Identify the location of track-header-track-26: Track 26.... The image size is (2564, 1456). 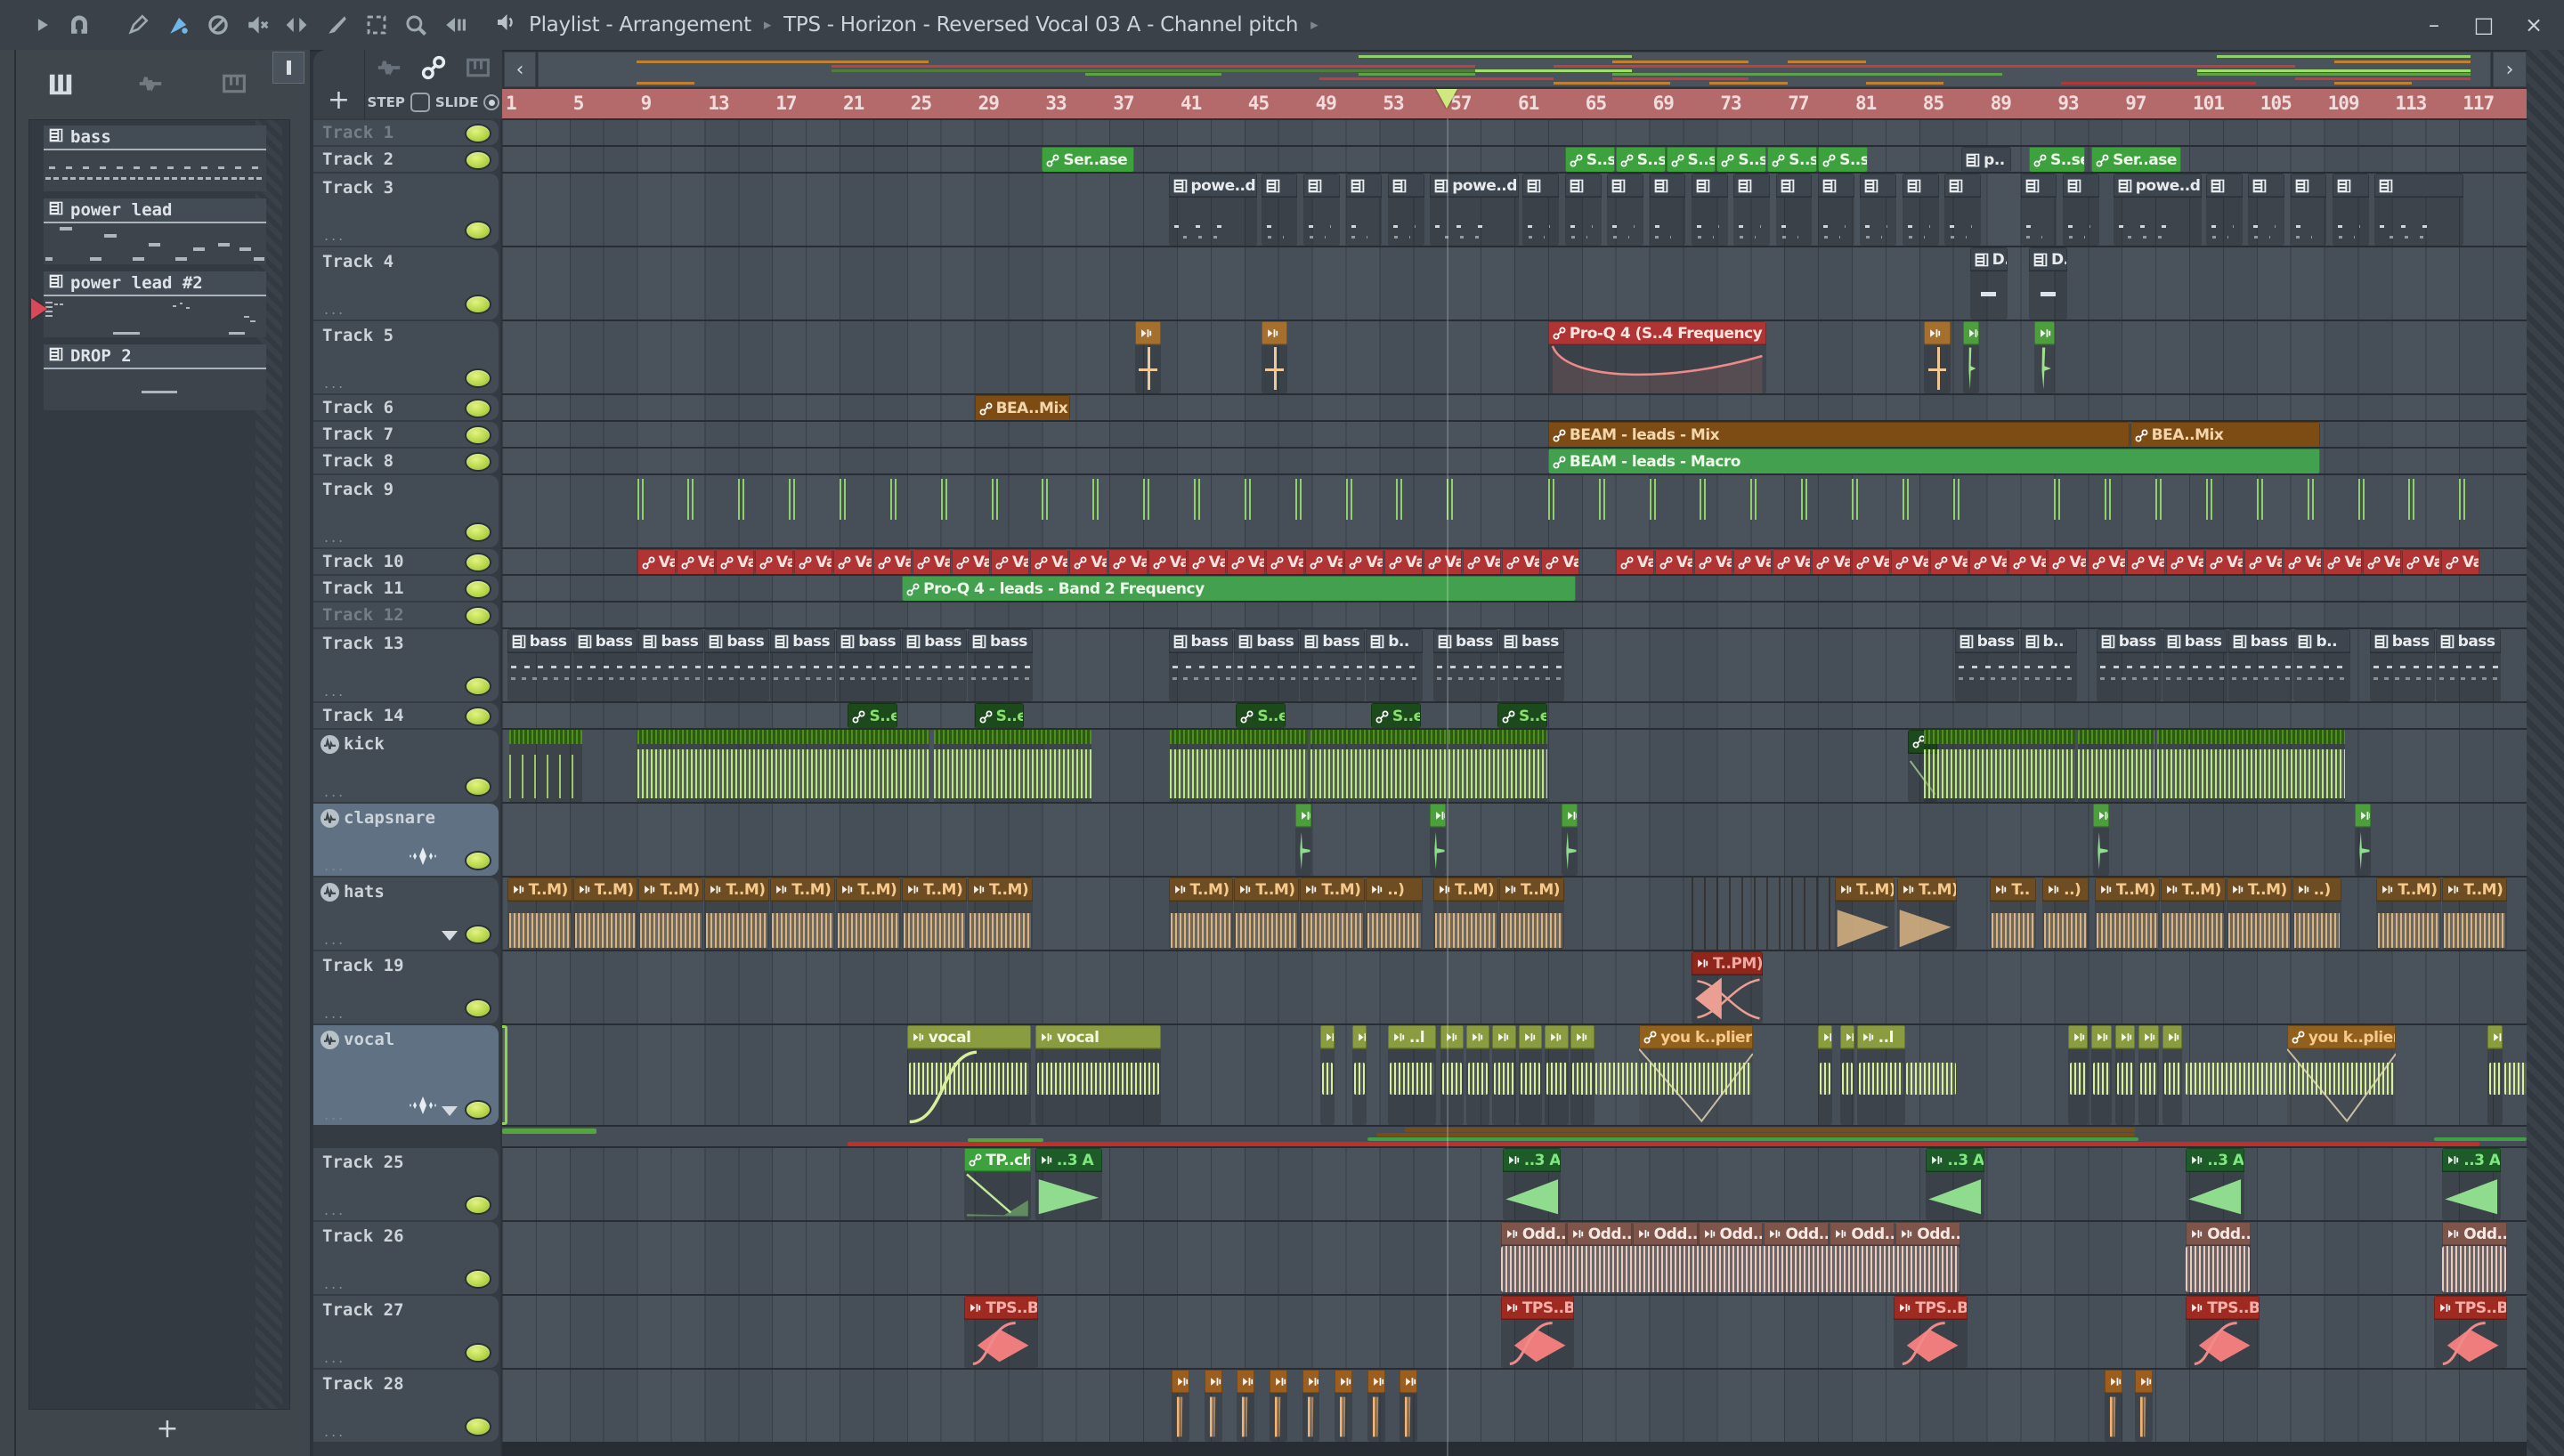
(406, 1258).